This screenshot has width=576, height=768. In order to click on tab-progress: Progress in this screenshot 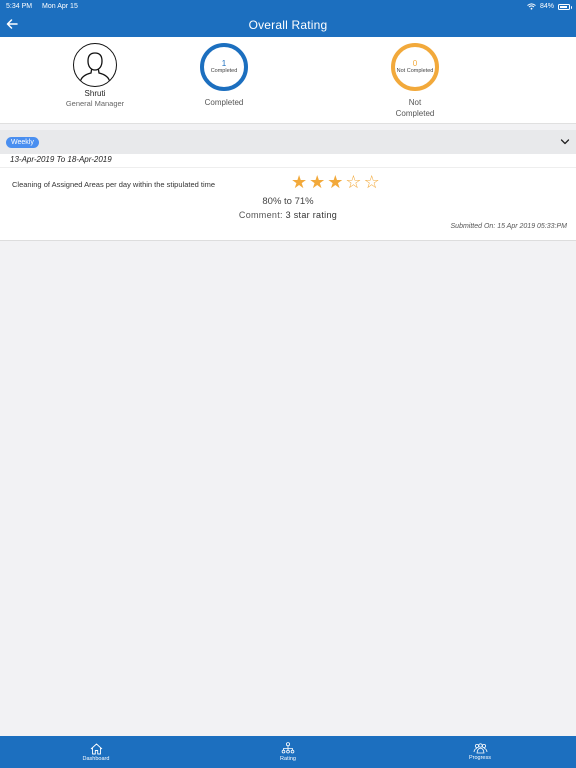, I will do `click(480, 752)`.